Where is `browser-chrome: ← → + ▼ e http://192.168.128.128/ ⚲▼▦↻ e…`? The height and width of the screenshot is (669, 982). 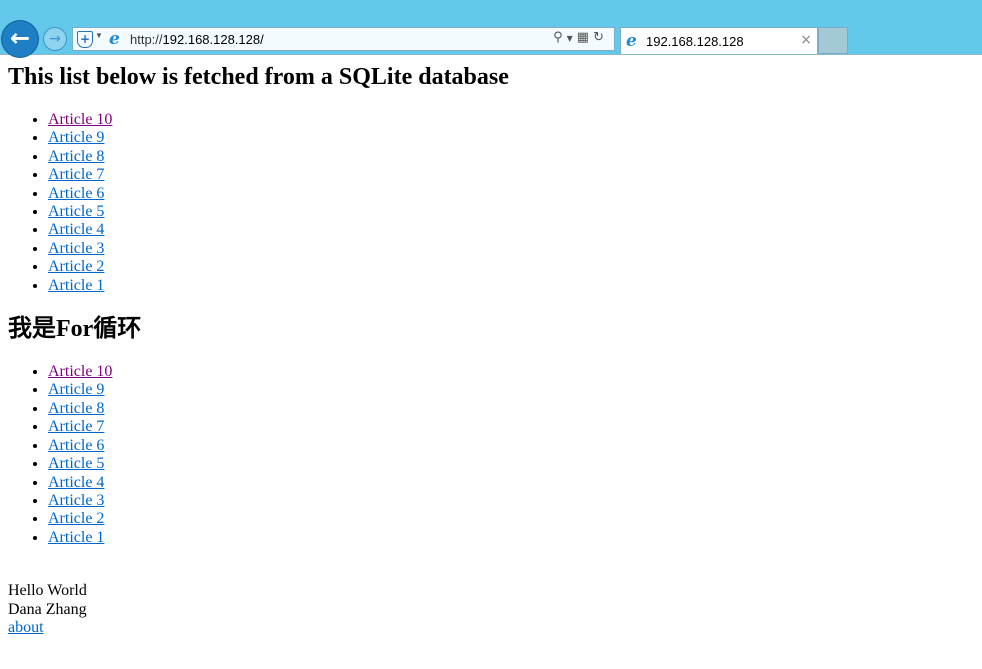 browser-chrome: ← → + ▼ e http://192.168.128.128/ ⚲▼▦↻ e… is located at coordinates (491, 28).